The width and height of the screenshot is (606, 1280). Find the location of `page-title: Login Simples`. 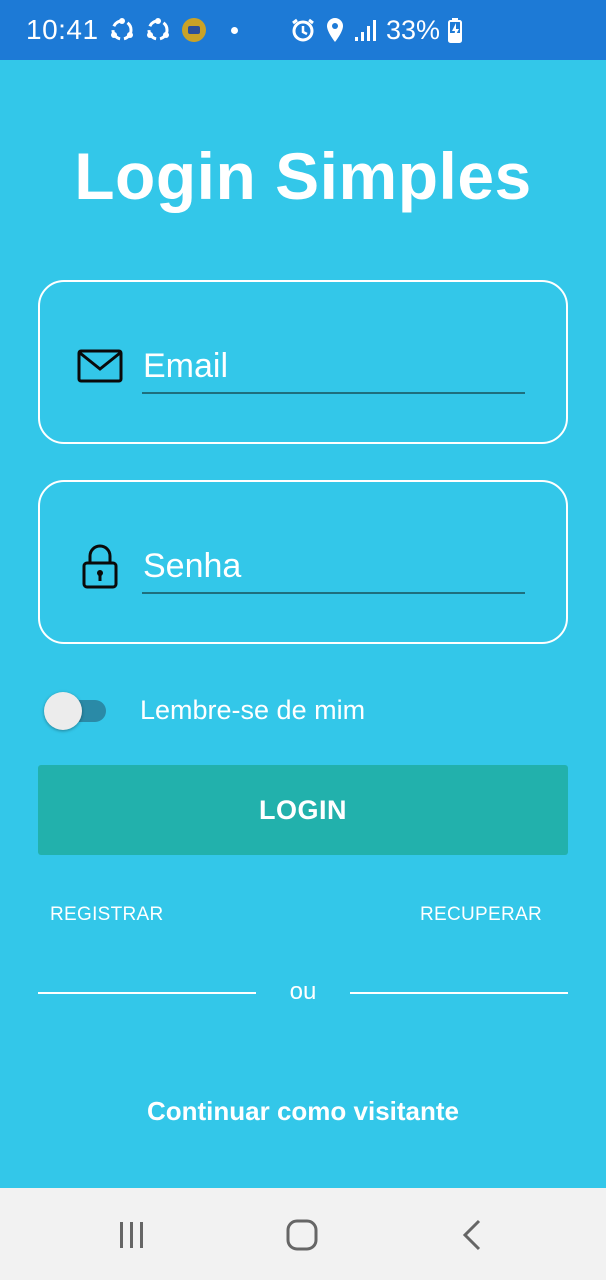

page-title: Login Simples is located at coordinates (303, 176).